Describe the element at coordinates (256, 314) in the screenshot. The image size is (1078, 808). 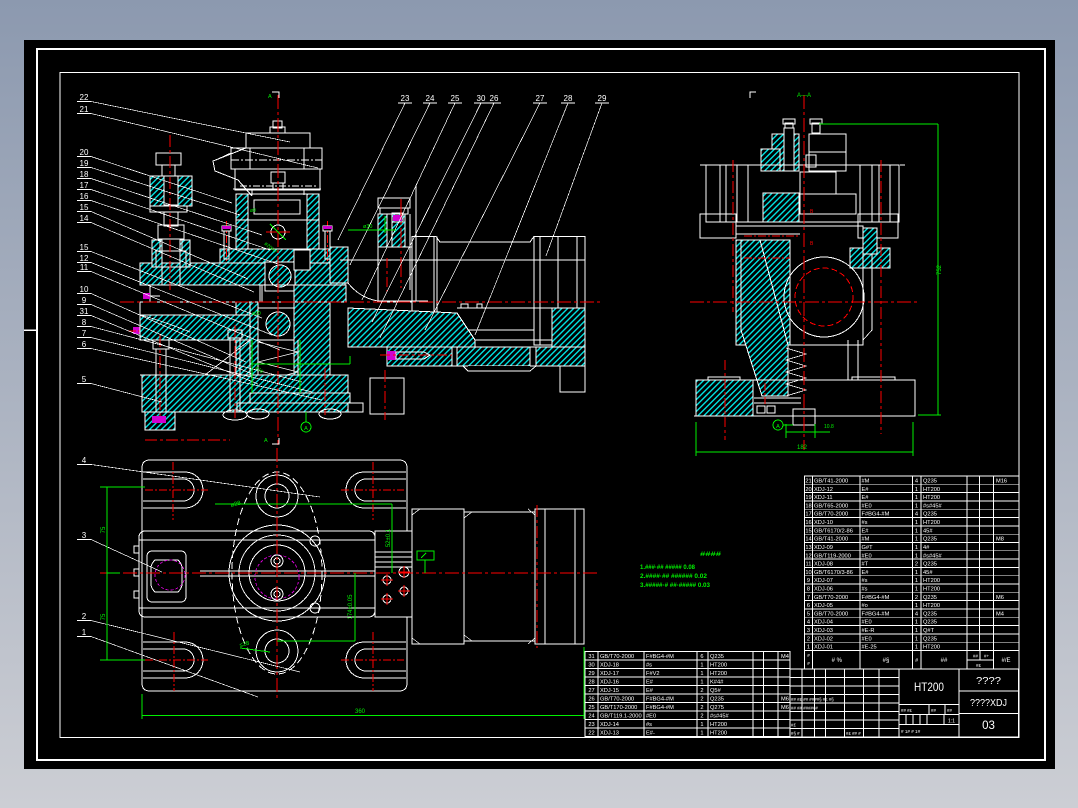
I see `svg-text: ø20` at that location.